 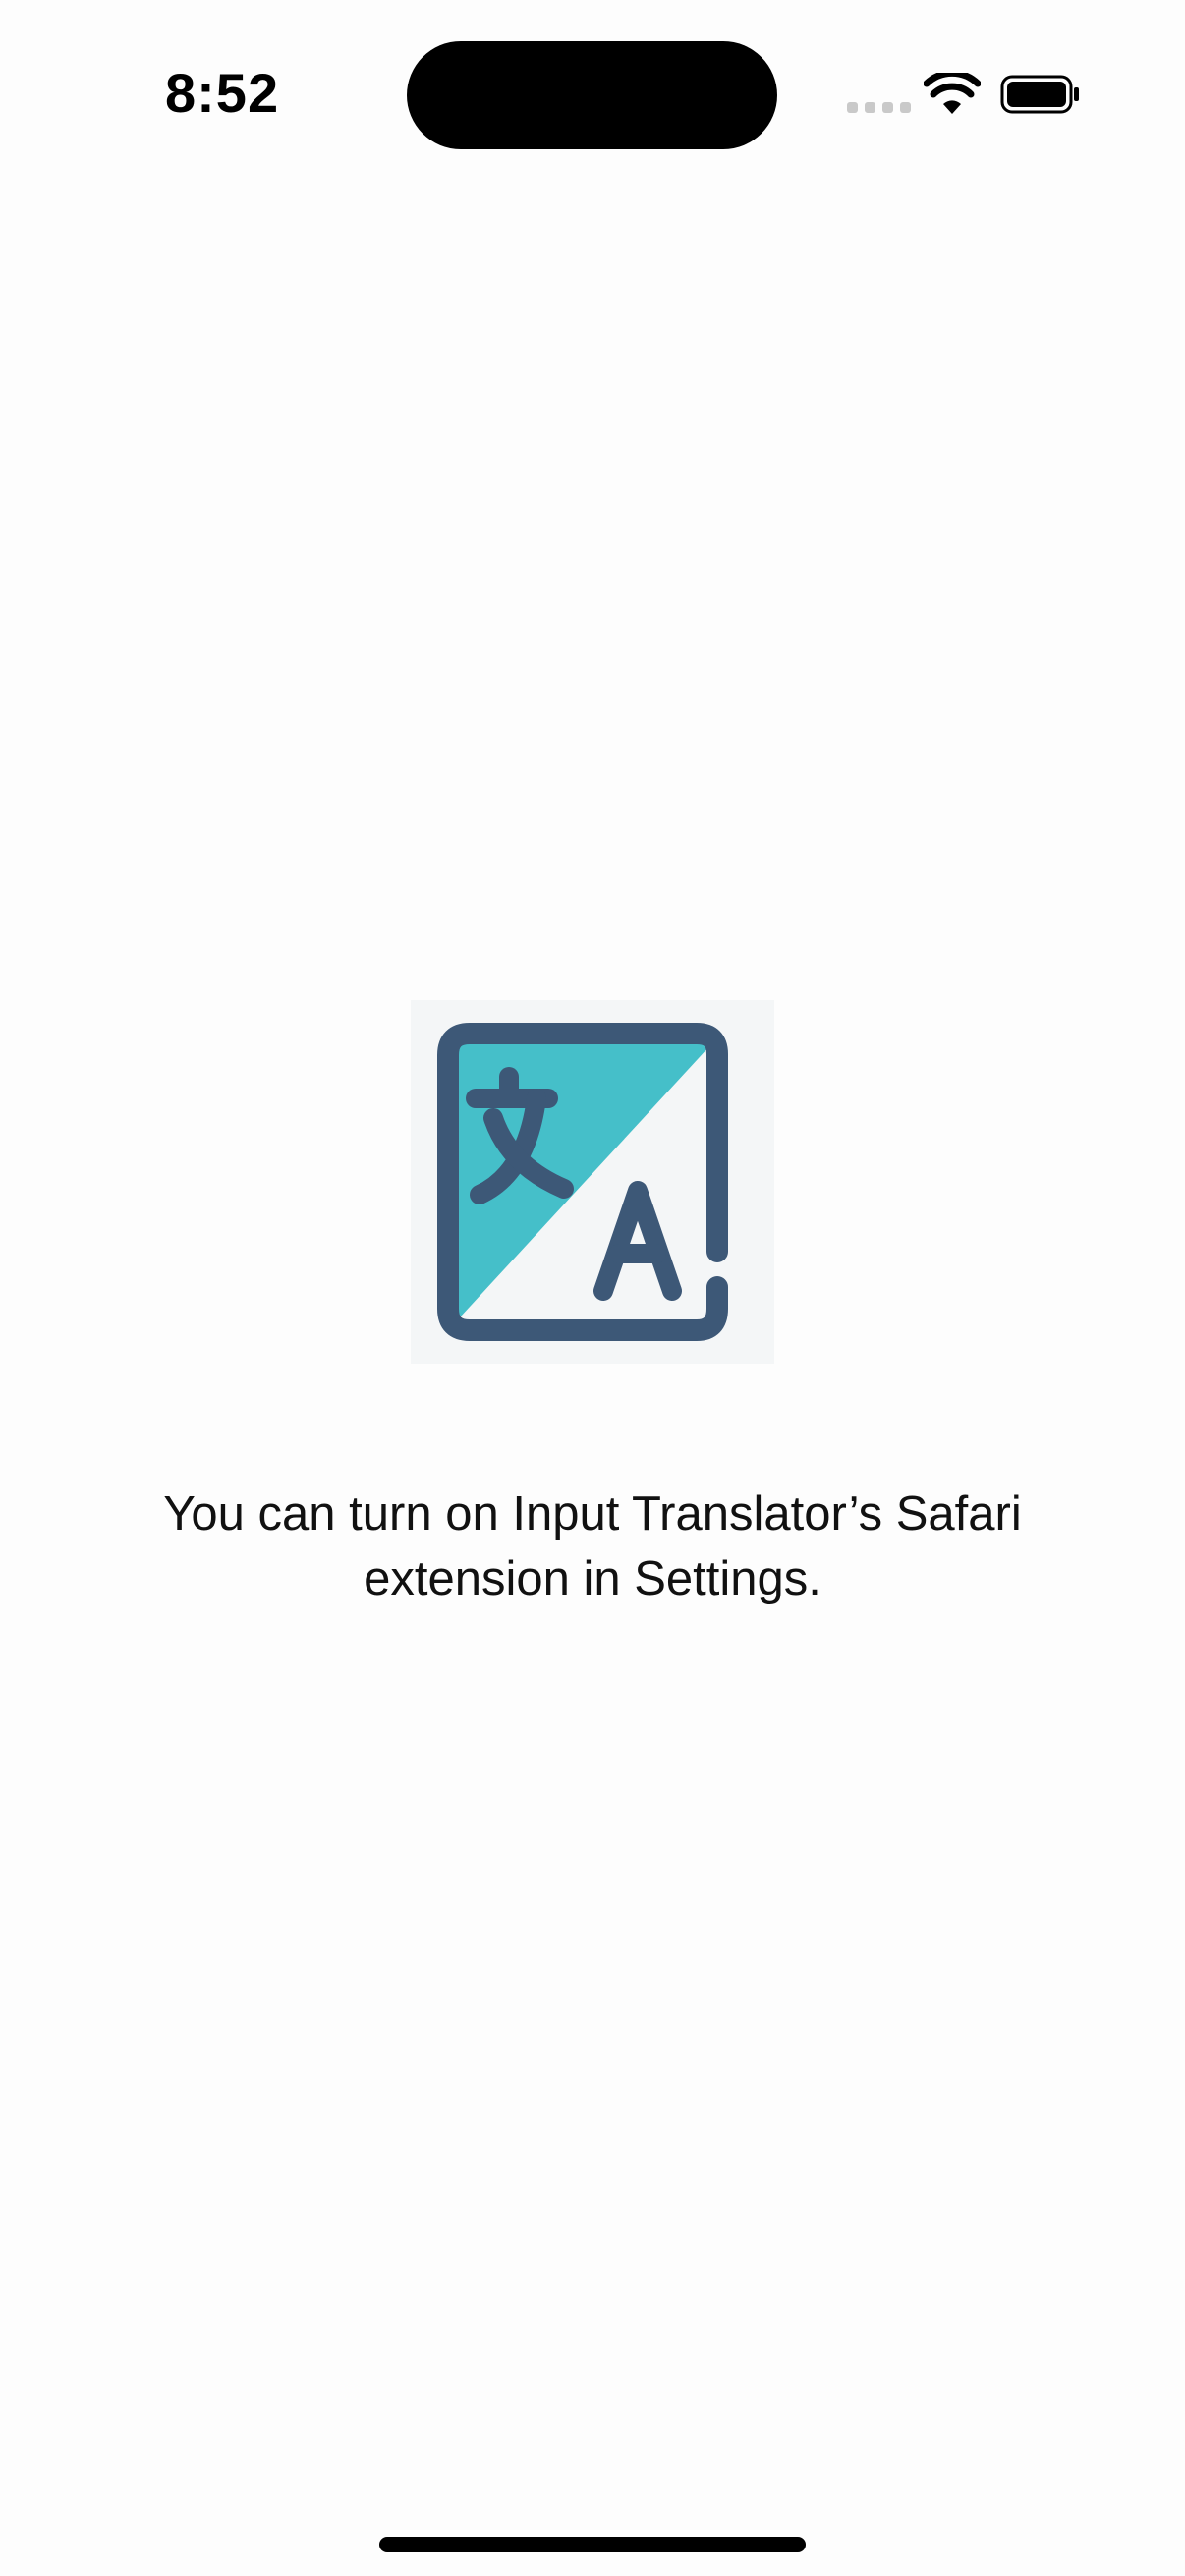 I want to click on home-indicator, so click(x=592, y=2544).